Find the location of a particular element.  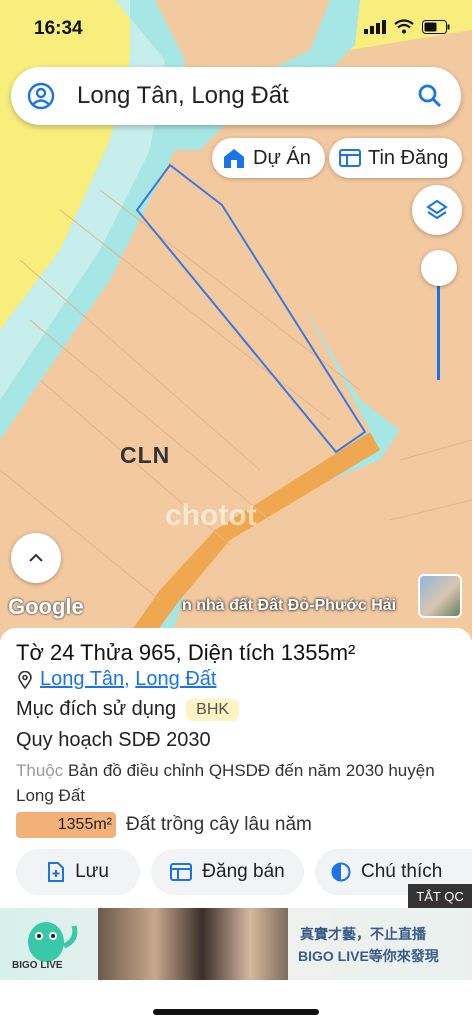

status-bar: 16:34 is located at coordinates (236, 29).